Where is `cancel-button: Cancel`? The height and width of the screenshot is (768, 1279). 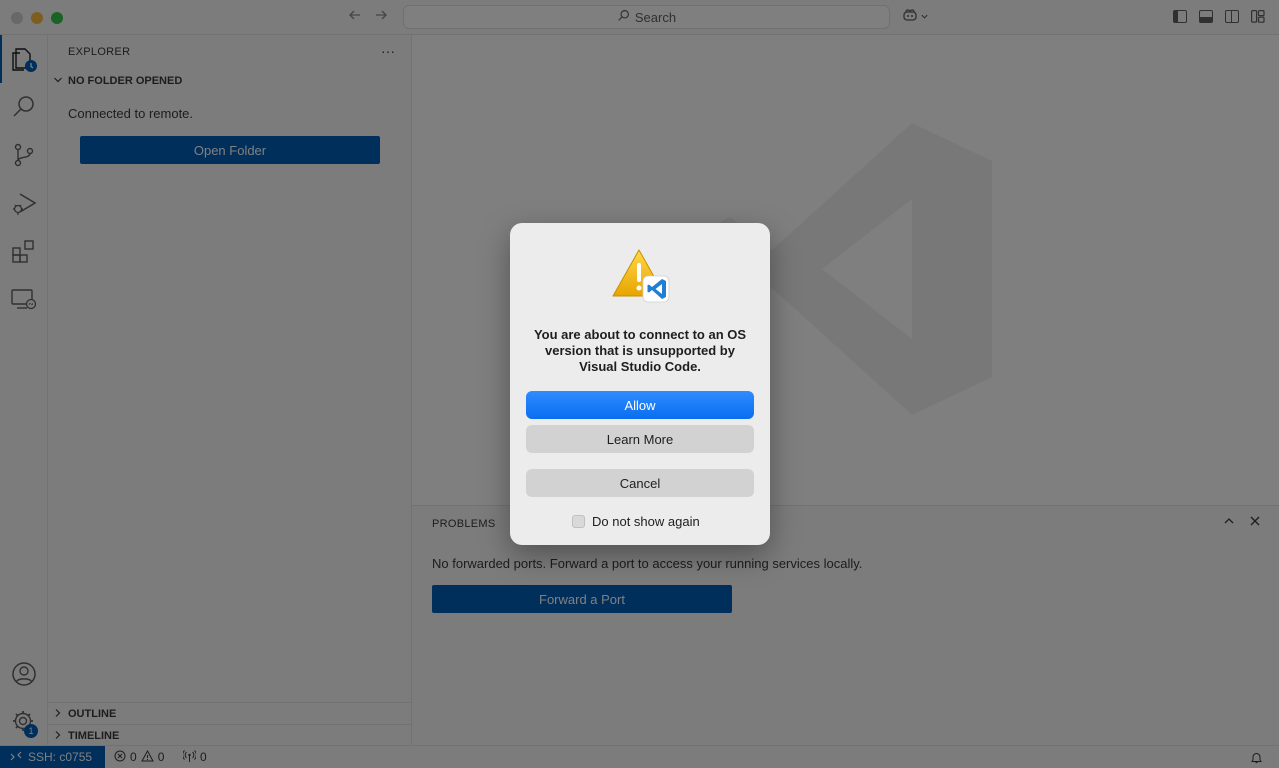
cancel-button: Cancel is located at coordinates (640, 483).